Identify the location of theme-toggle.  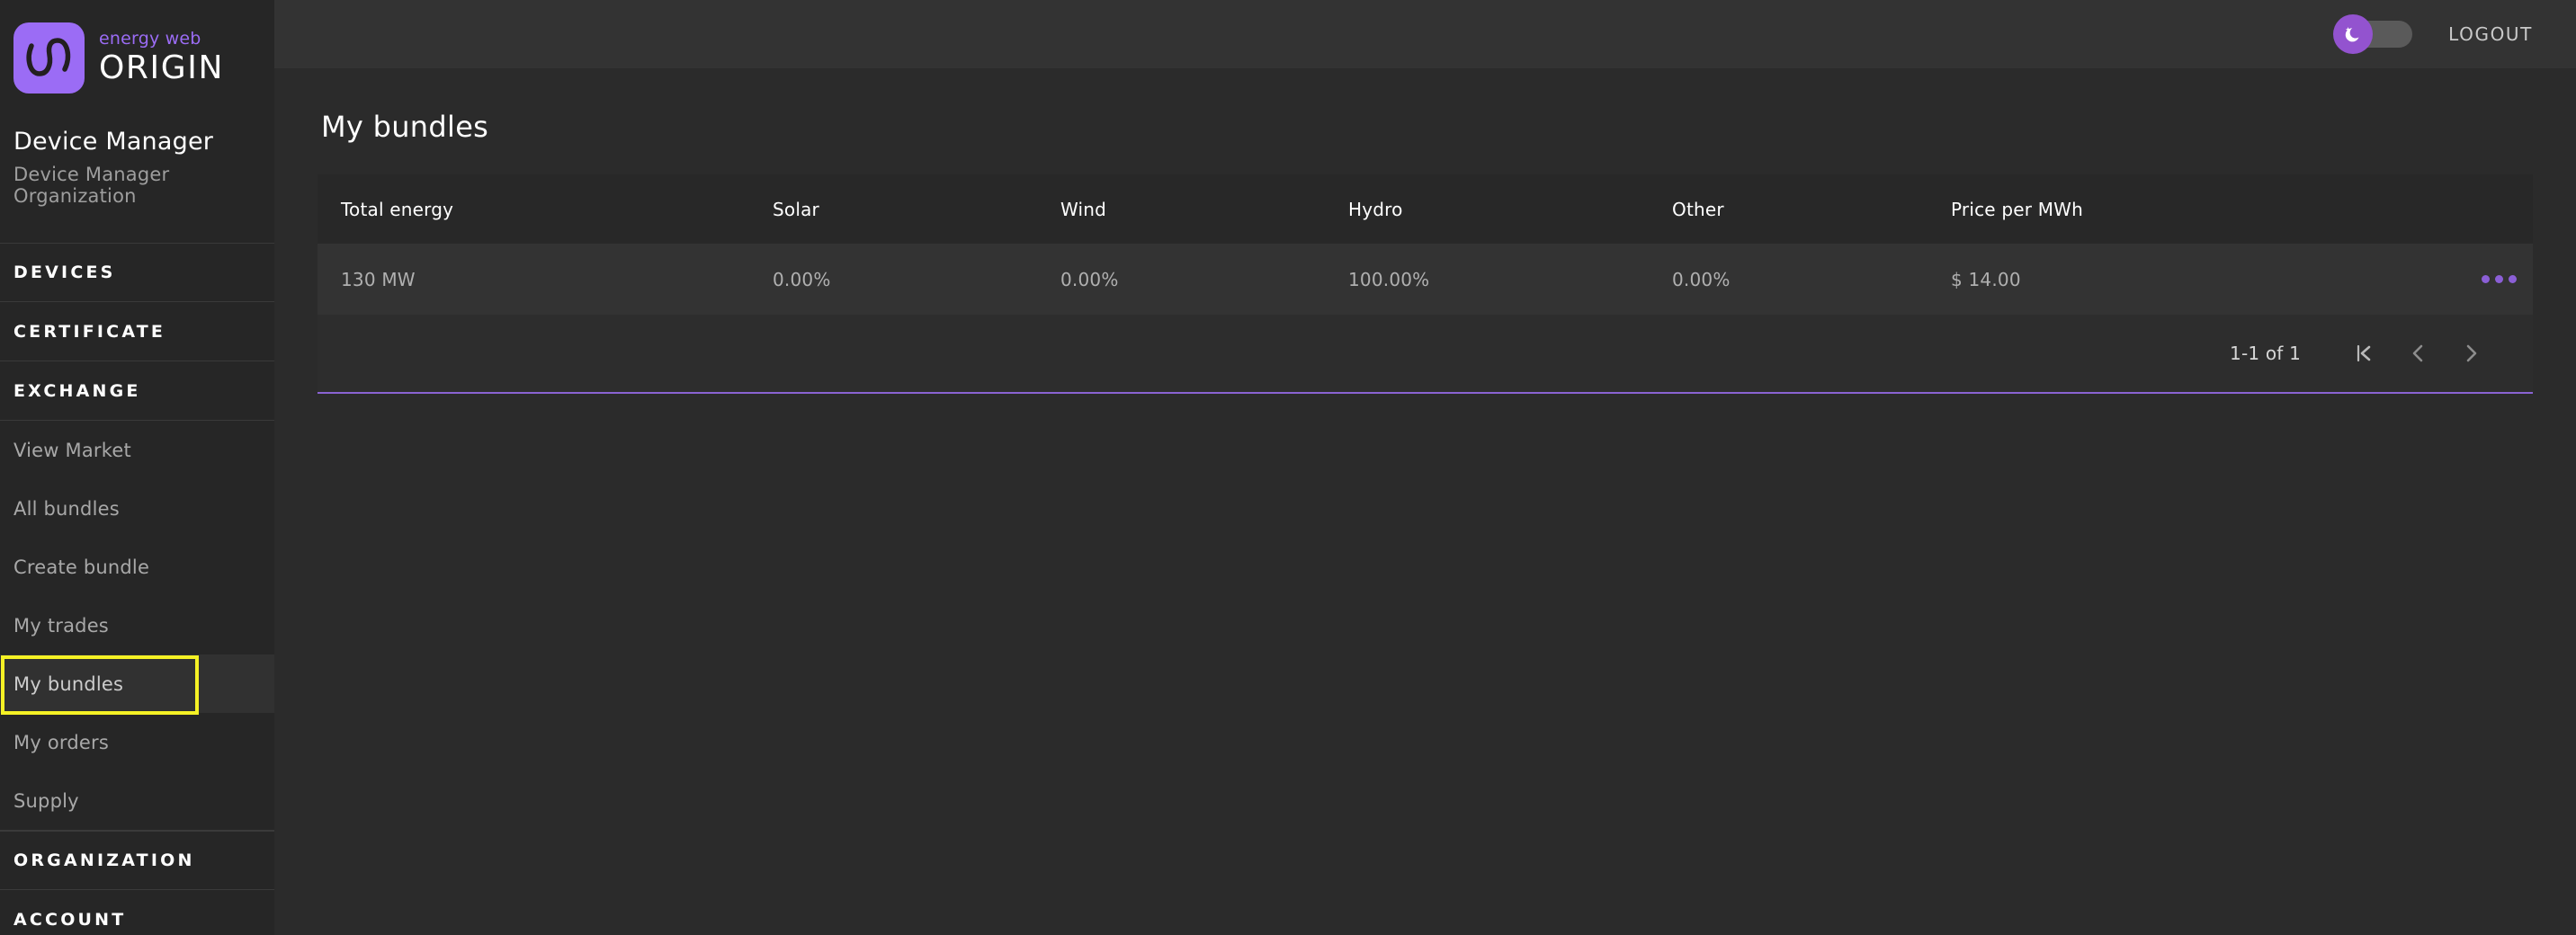
(2373, 34).